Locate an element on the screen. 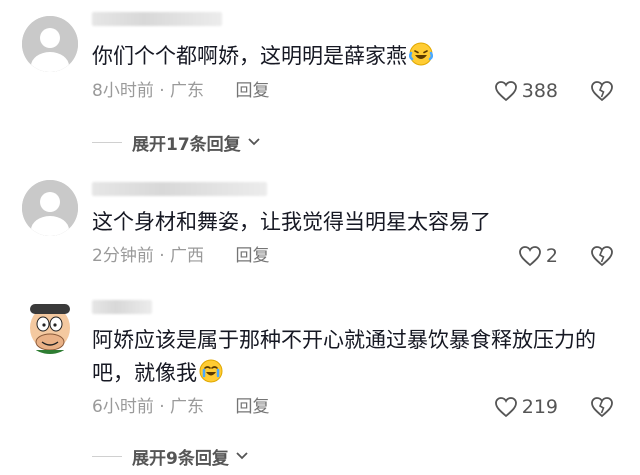 The width and height of the screenshot is (640, 475). cartoon-character-avatar-icon is located at coordinates (50, 326).